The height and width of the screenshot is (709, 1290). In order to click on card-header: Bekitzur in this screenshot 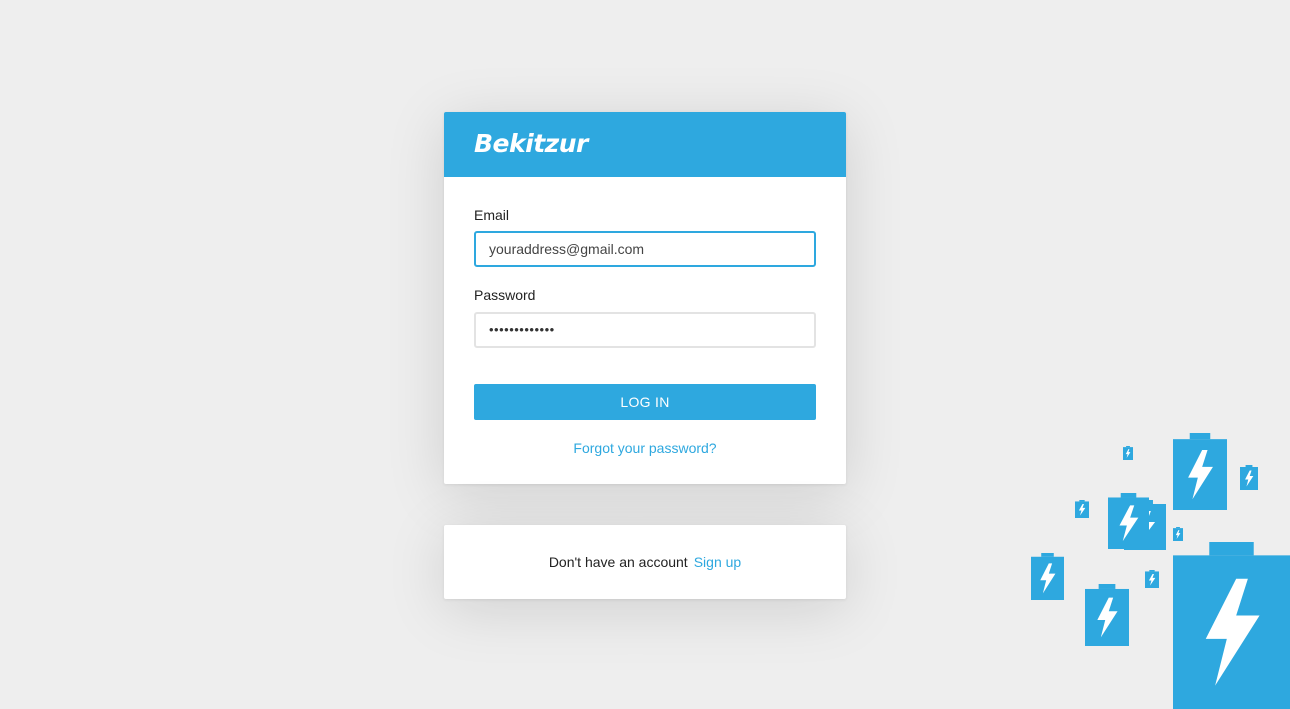, I will do `click(645, 144)`.